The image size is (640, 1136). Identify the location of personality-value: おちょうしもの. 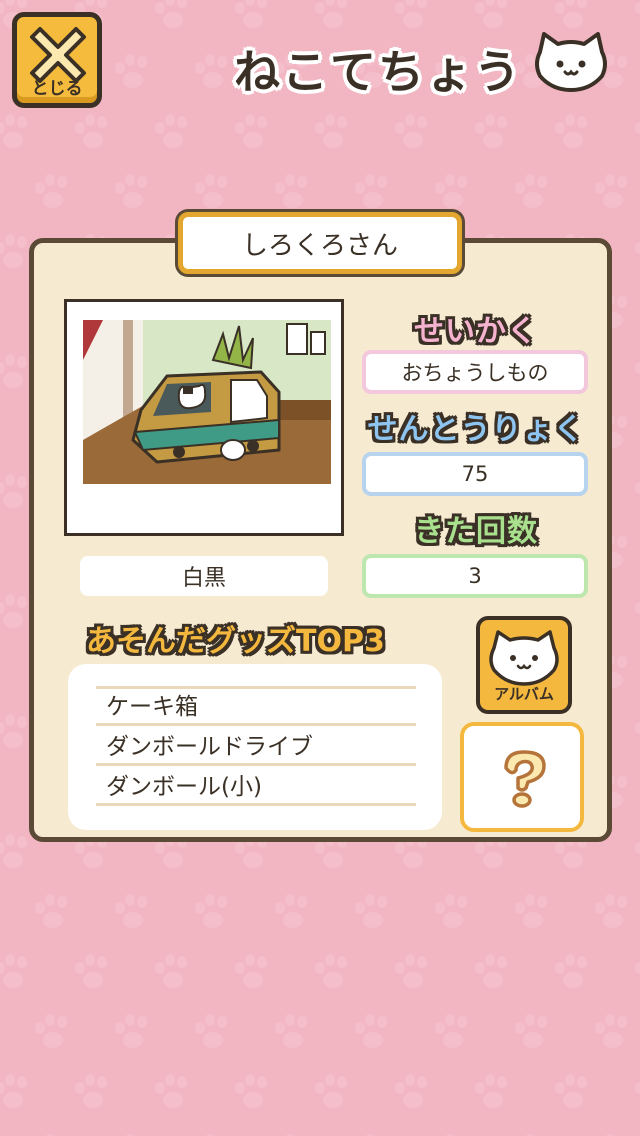
(475, 372).